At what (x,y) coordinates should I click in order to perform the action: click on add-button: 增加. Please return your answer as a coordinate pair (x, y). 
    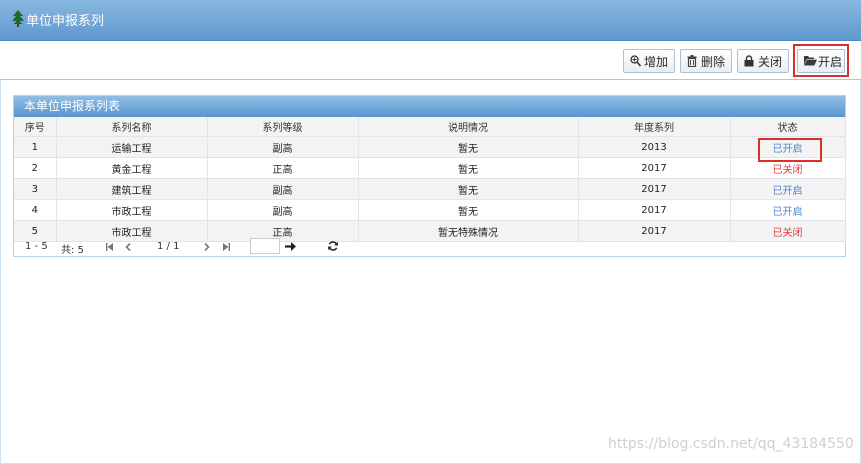
    Looking at the image, I should click on (649, 61).